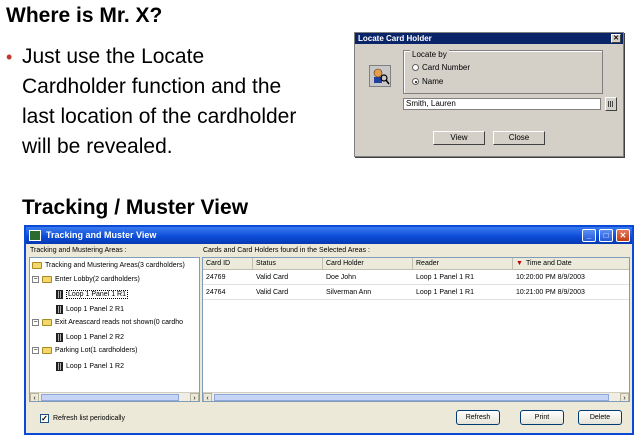  What do you see at coordinates (341, 277) in the screenshot?
I see `cell-card-holder: Doe John` at bounding box center [341, 277].